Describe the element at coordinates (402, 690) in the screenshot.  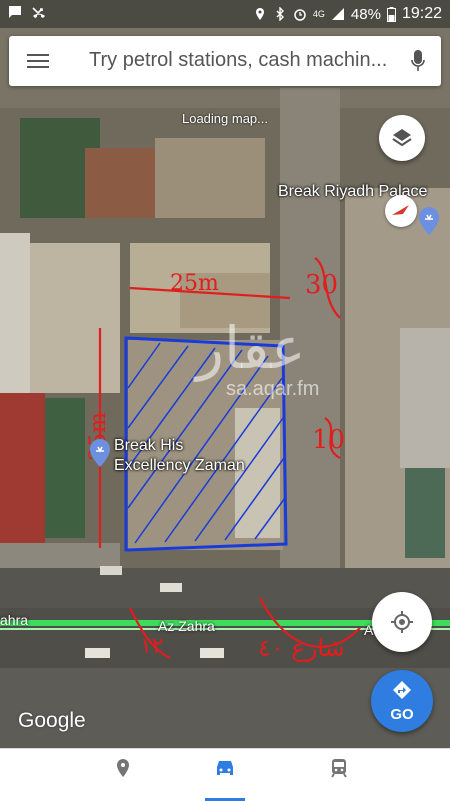
I see `directions-icon` at that location.